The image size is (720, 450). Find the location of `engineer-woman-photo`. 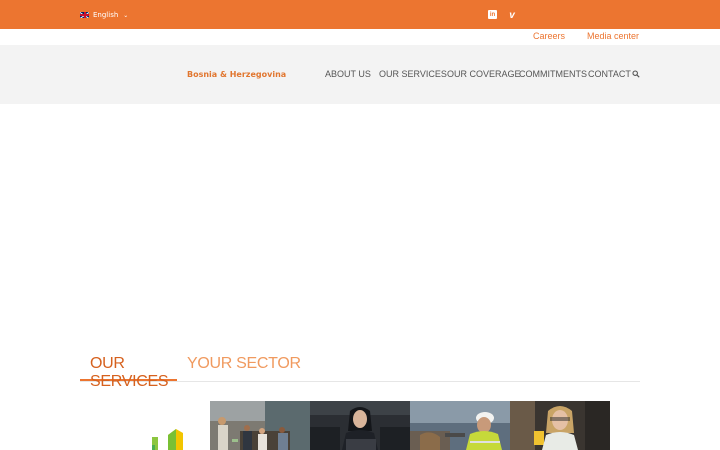

engineer-woman-photo is located at coordinates (560, 425).